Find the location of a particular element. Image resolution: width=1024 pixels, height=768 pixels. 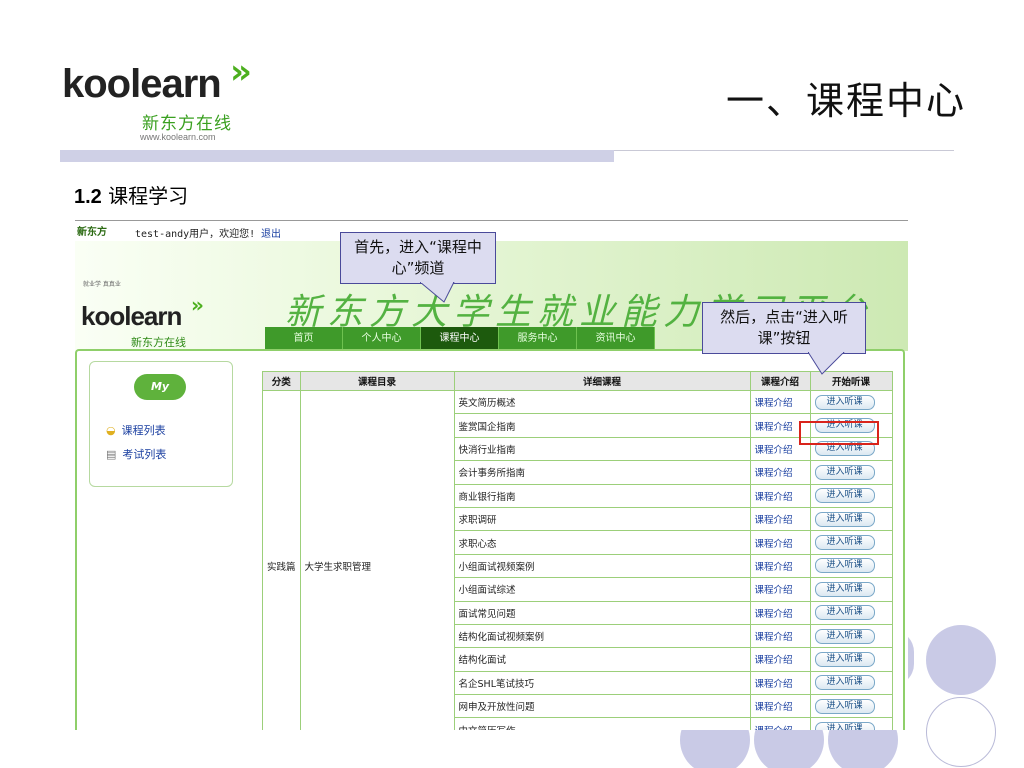

course-name-cell: 网申及开放性问题 is located at coordinates (602, 706).